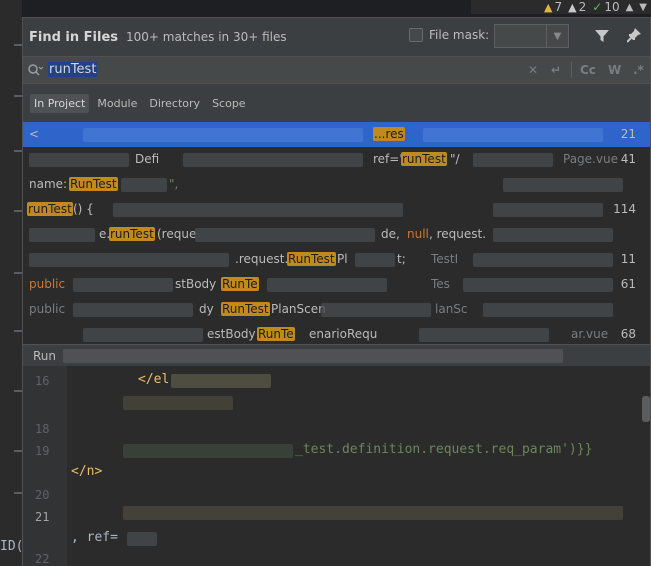  Describe the element at coordinates (73, 69) in the screenshot. I see `search-input: runTest` at that location.